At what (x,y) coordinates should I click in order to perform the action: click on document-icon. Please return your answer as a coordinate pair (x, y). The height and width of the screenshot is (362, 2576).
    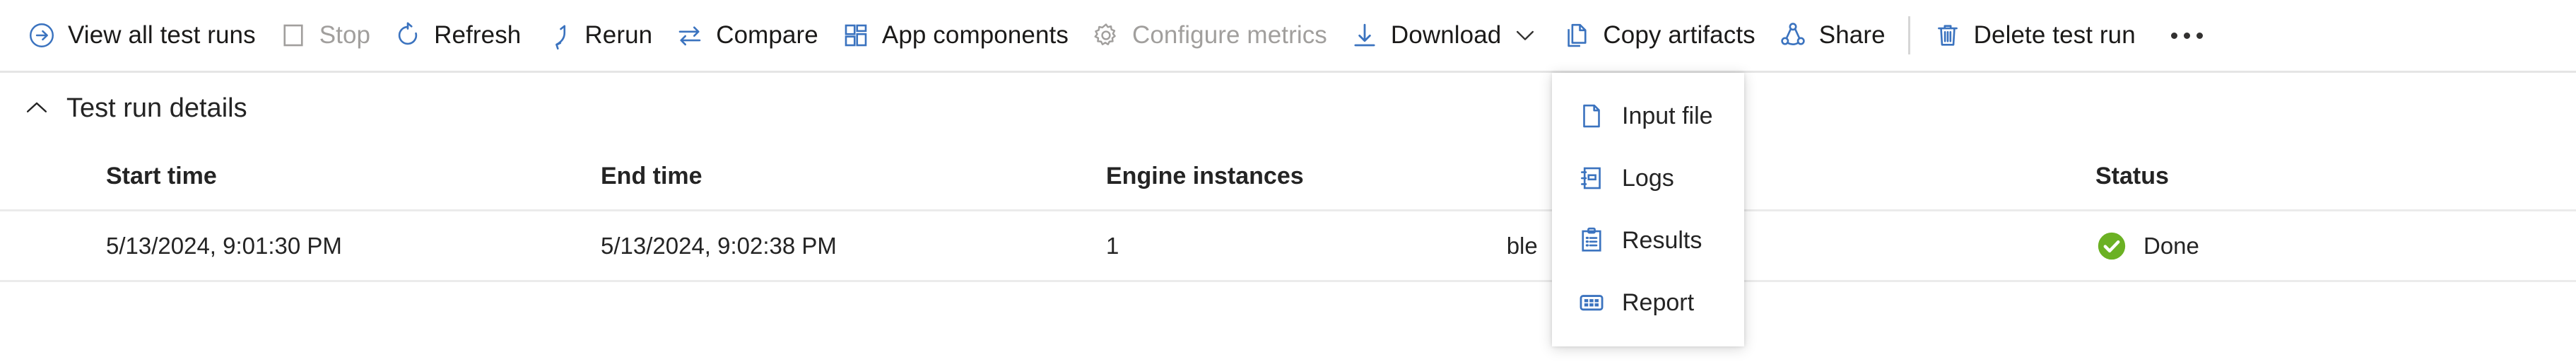
    Looking at the image, I should click on (1591, 116).